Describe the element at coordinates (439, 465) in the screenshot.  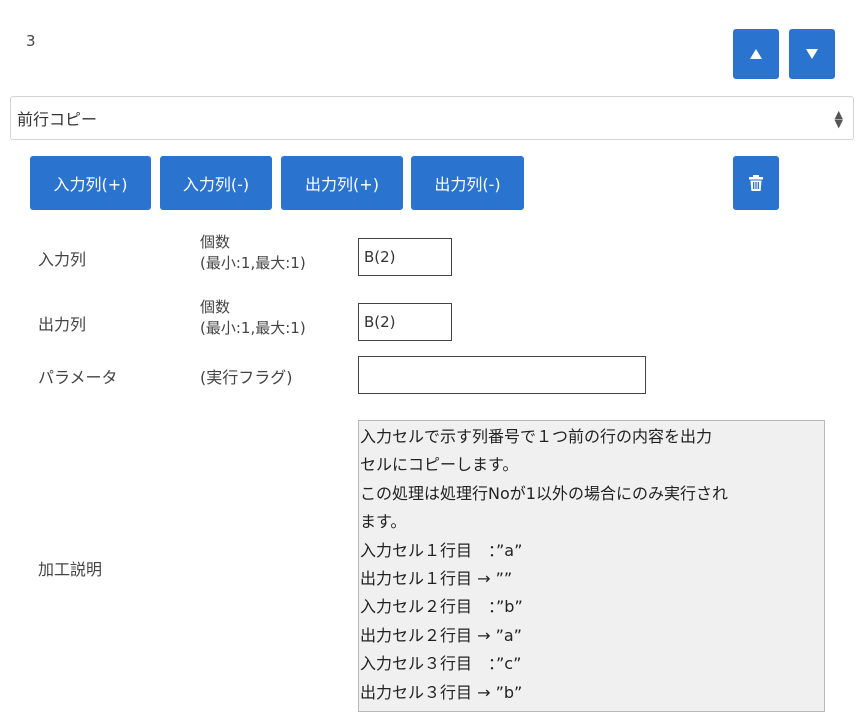
I see `description-line: セルにコピーします。` at that location.